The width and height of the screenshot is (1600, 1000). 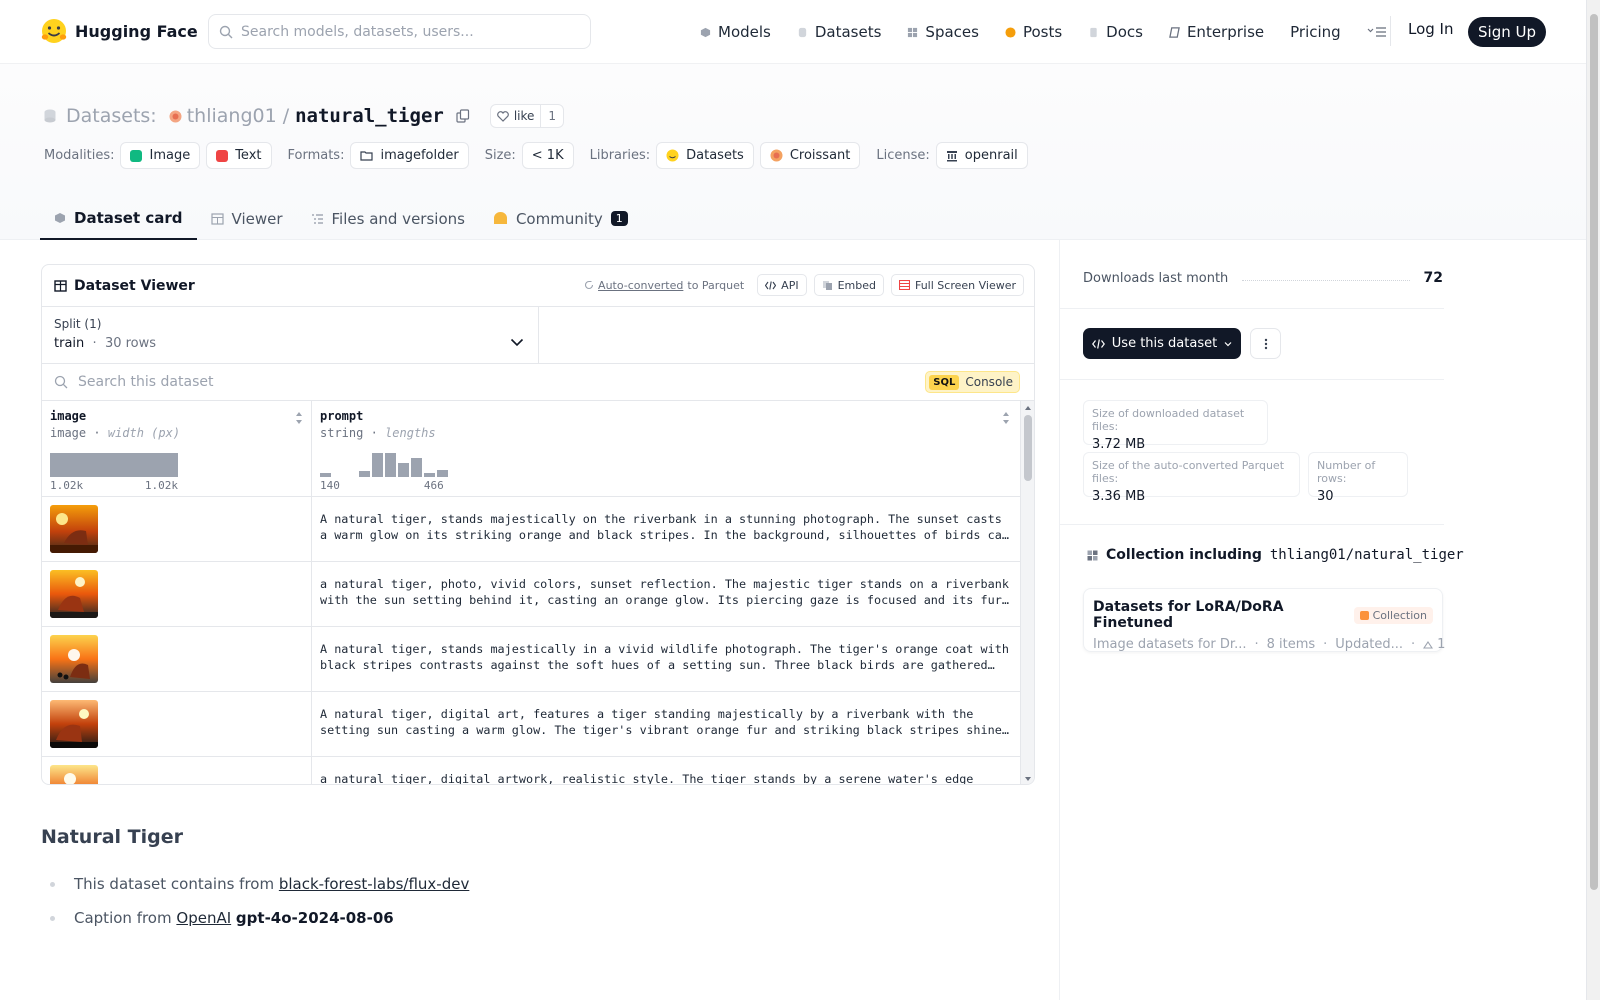 What do you see at coordinates (972, 382) in the screenshot?
I see `sql-console-button: SQL Console` at bounding box center [972, 382].